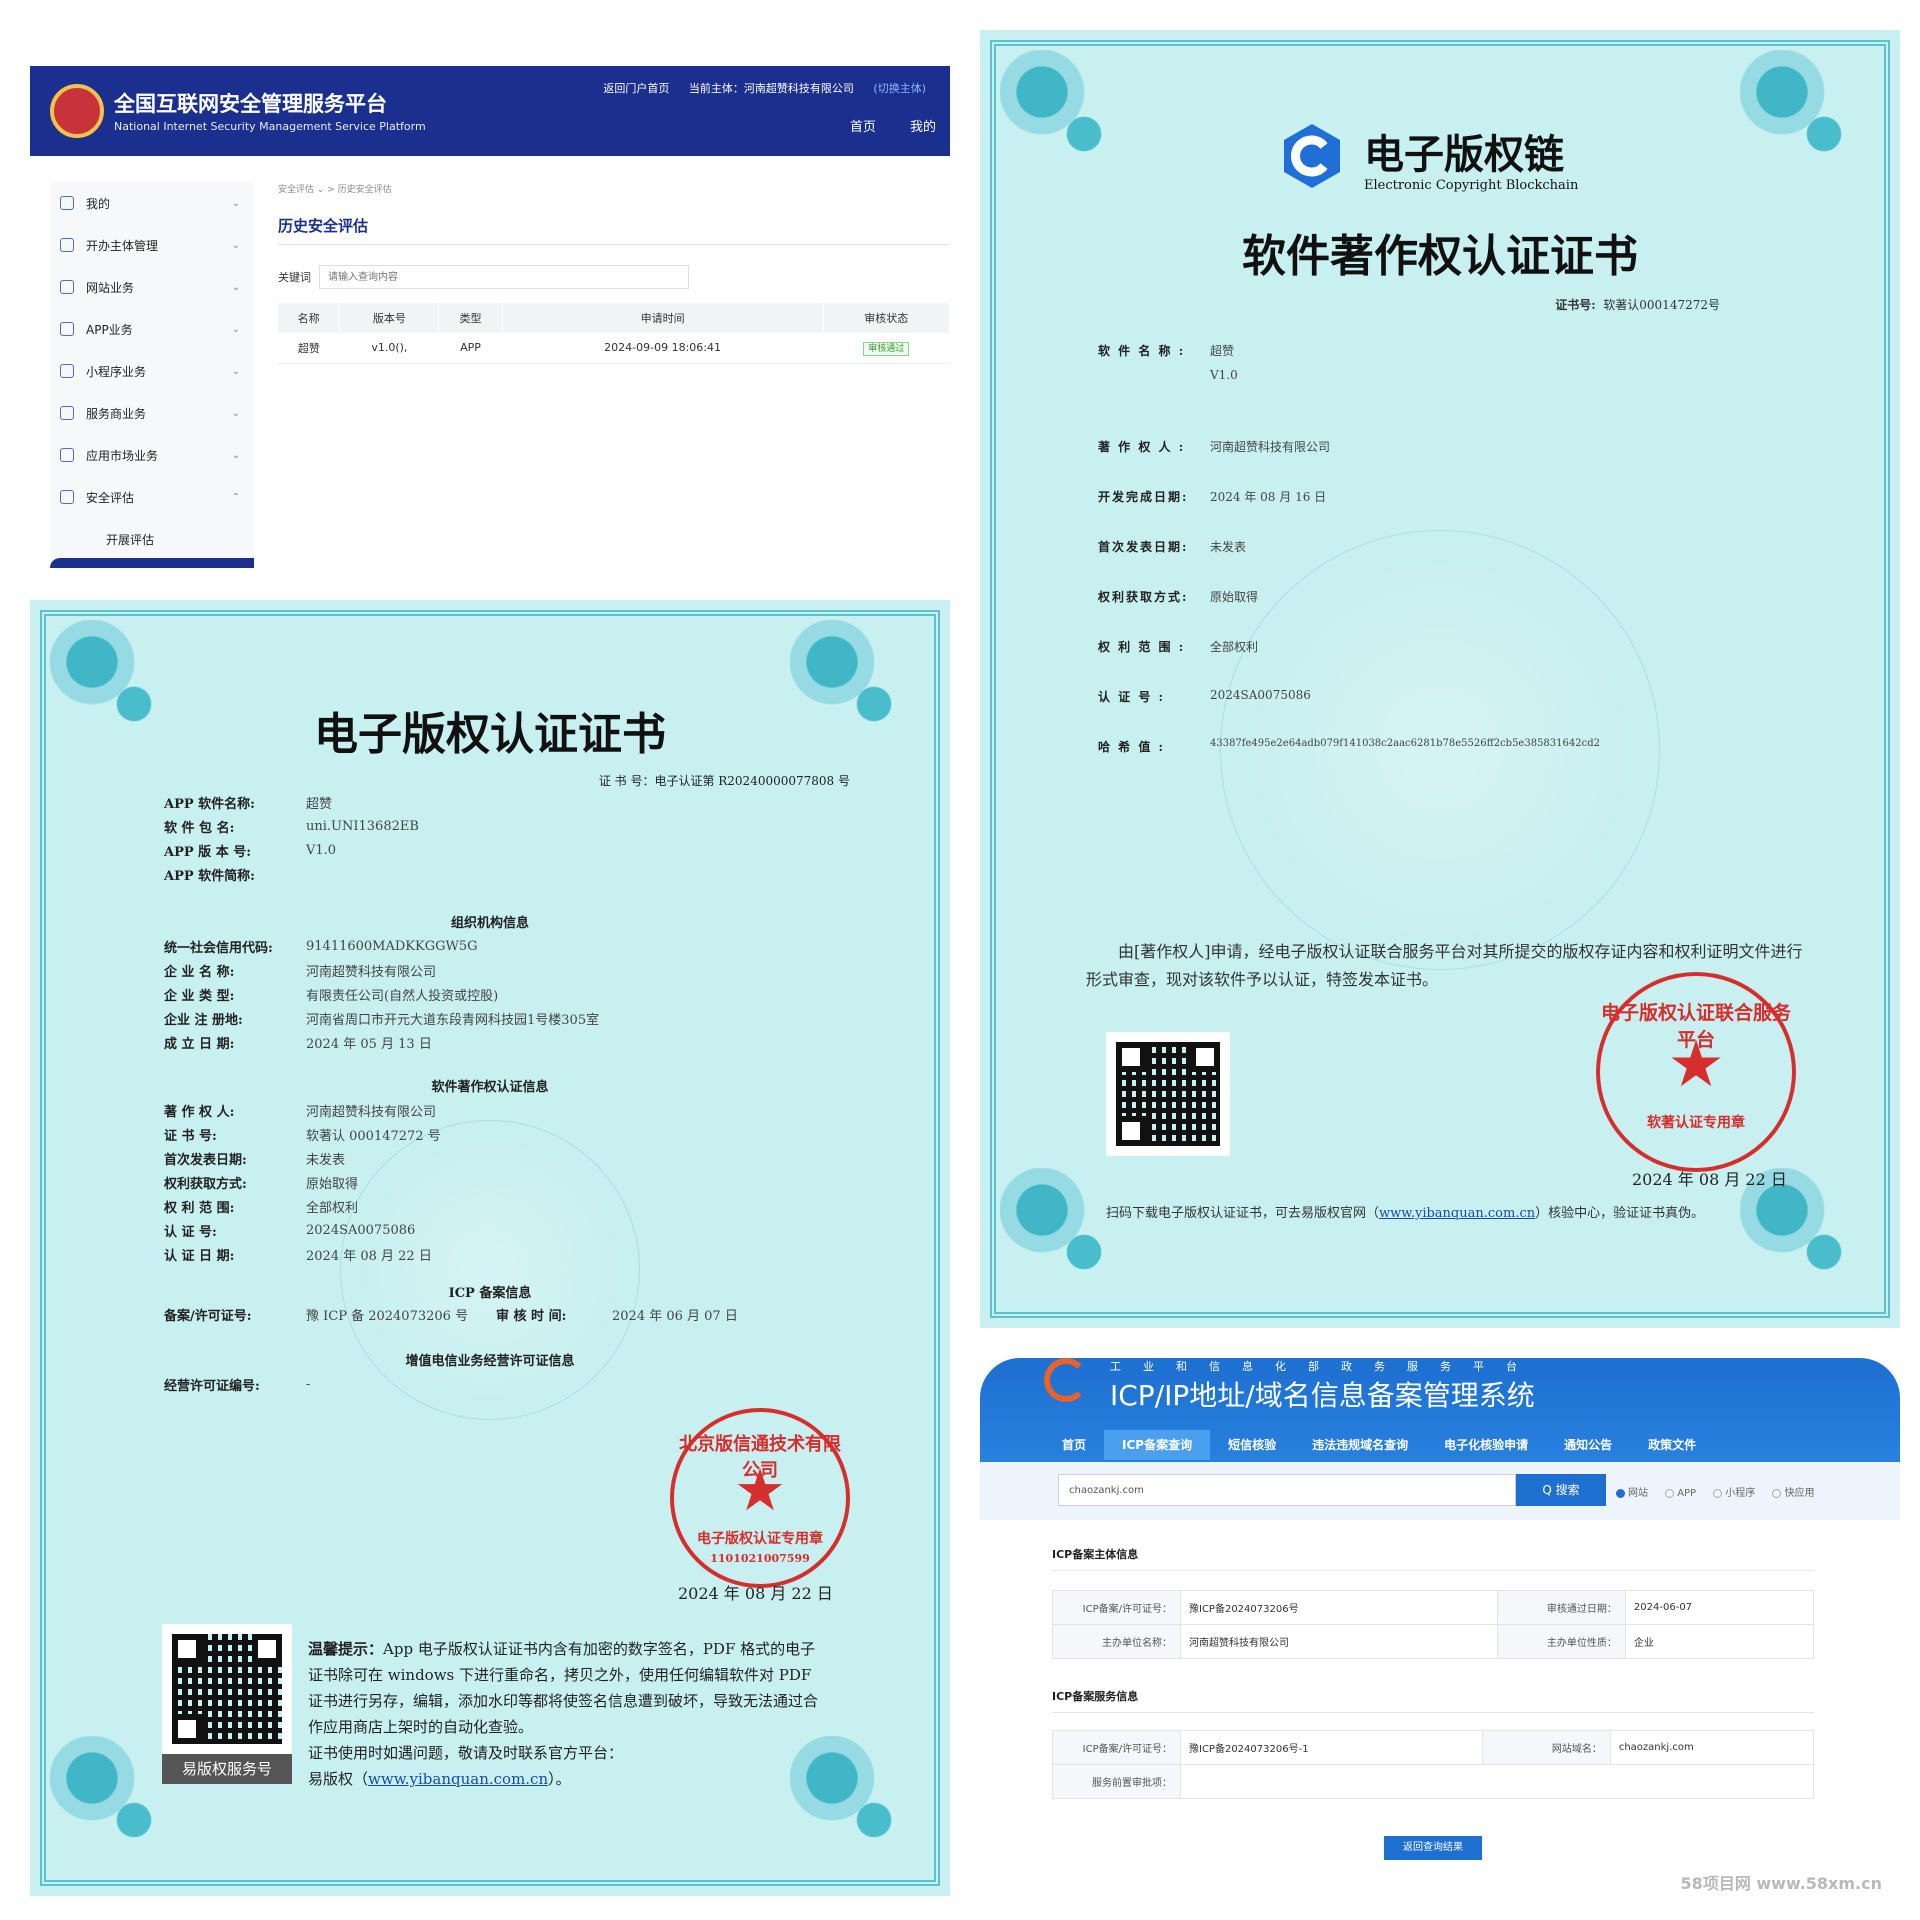  Describe the element at coordinates (199, 972) in the screenshot. I see `field-label: 企 业 名 称:` at that location.